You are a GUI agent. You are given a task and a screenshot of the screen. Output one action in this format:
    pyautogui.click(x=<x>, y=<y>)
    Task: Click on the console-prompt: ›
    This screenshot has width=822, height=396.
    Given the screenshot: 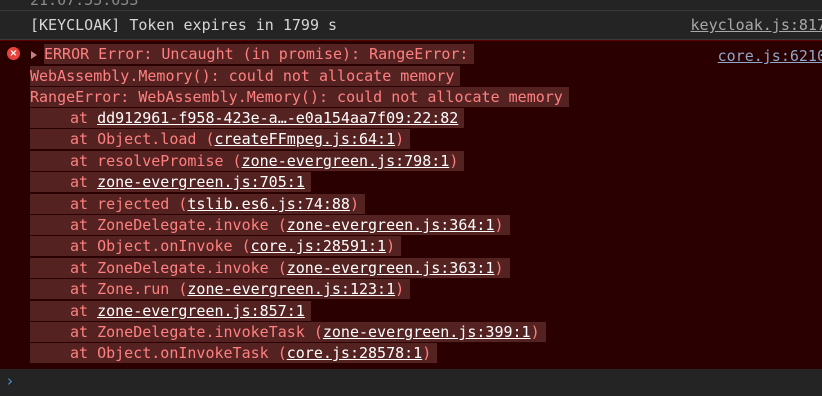 What is the action you would take?
    pyautogui.click(x=411, y=382)
    